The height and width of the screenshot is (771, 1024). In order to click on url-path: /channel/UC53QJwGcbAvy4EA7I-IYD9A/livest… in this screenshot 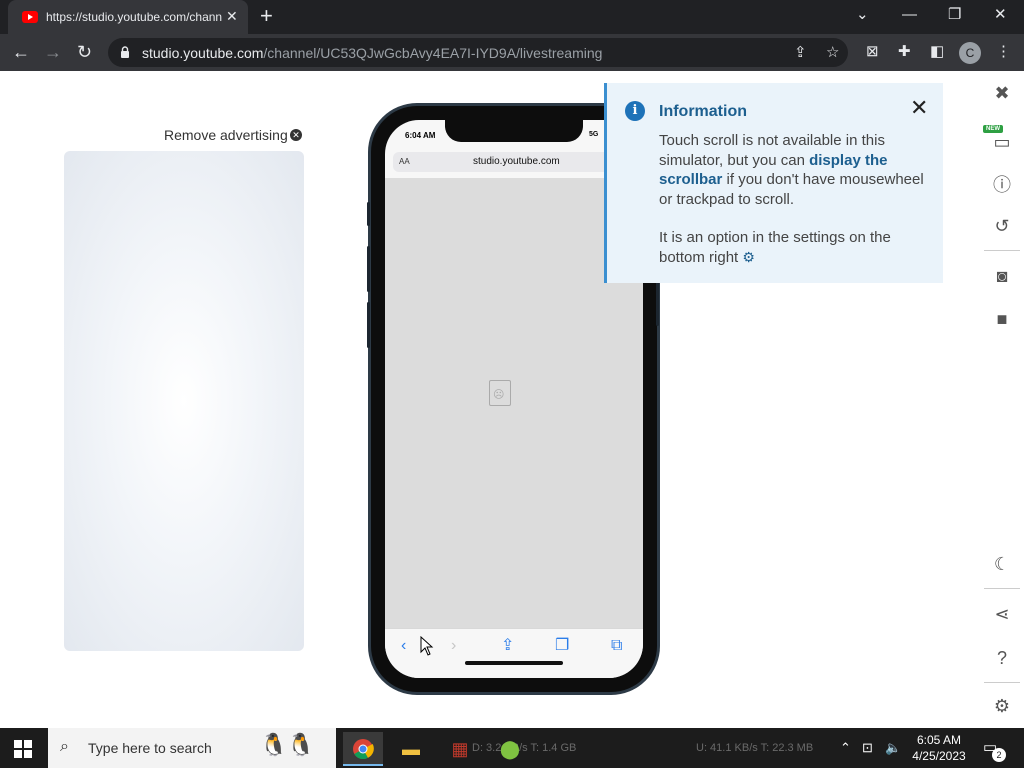, I will do `click(433, 53)`.